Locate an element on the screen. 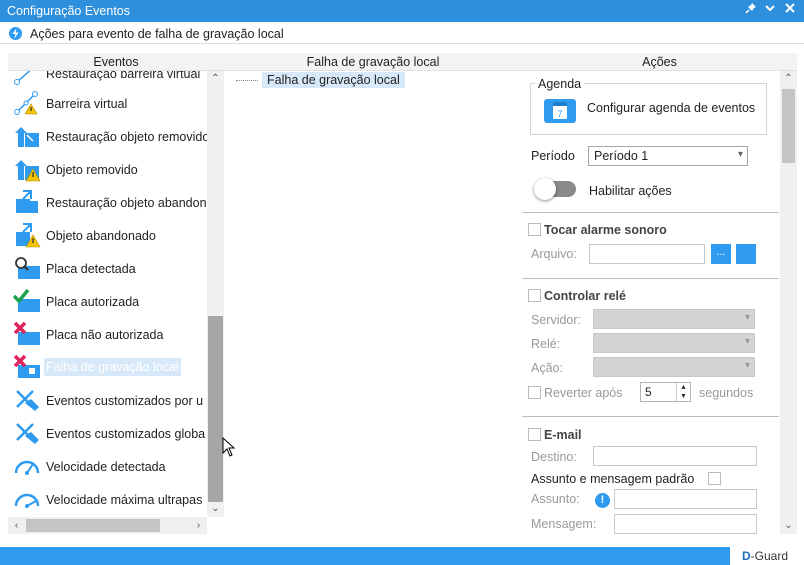 This screenshot has height=565, width=804. default-subject-message-label: Assunto e mensagem padrão is located at coordinates (613, 479).